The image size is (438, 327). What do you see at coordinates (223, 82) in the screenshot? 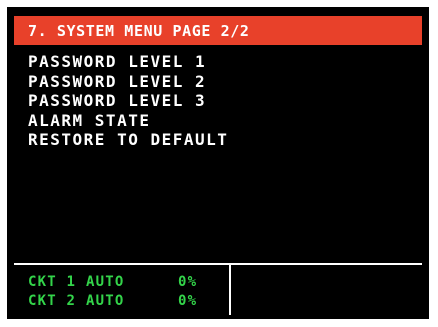
I see `menu-item-password-level-2: PASSWORD LEVEL 2` at bounding box center [223, 82].